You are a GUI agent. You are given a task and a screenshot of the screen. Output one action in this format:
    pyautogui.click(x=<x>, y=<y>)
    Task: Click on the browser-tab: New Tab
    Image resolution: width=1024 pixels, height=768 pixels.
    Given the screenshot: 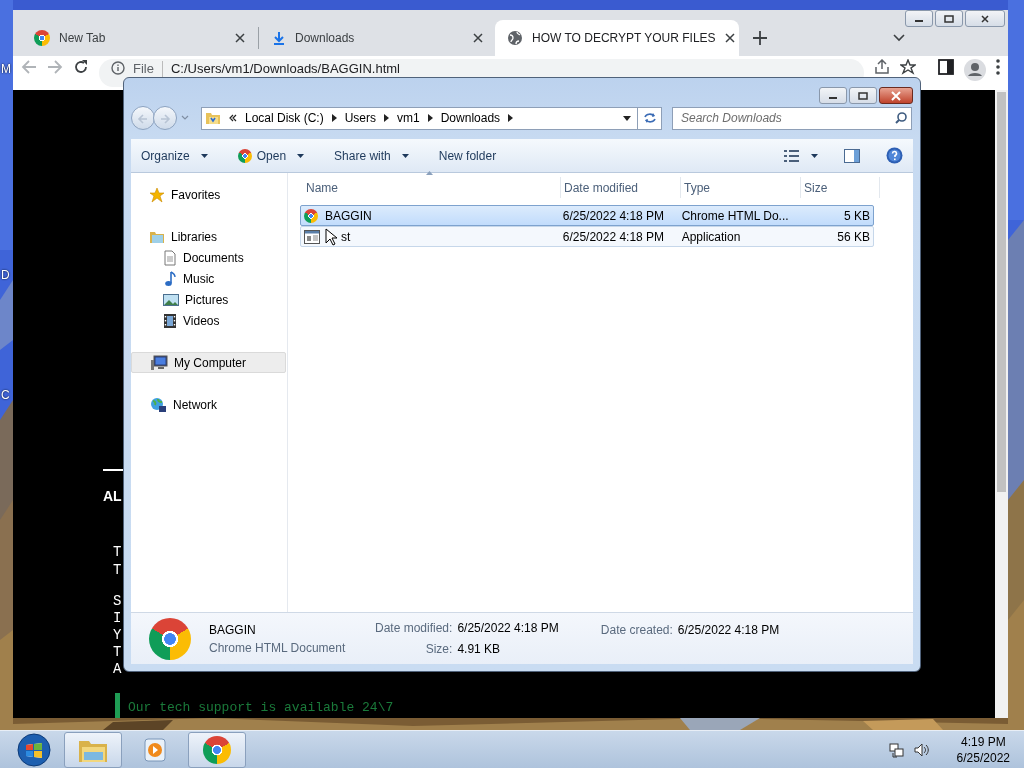 What is the action you would take?
    pyautogui.click(x=139, y=38)
    